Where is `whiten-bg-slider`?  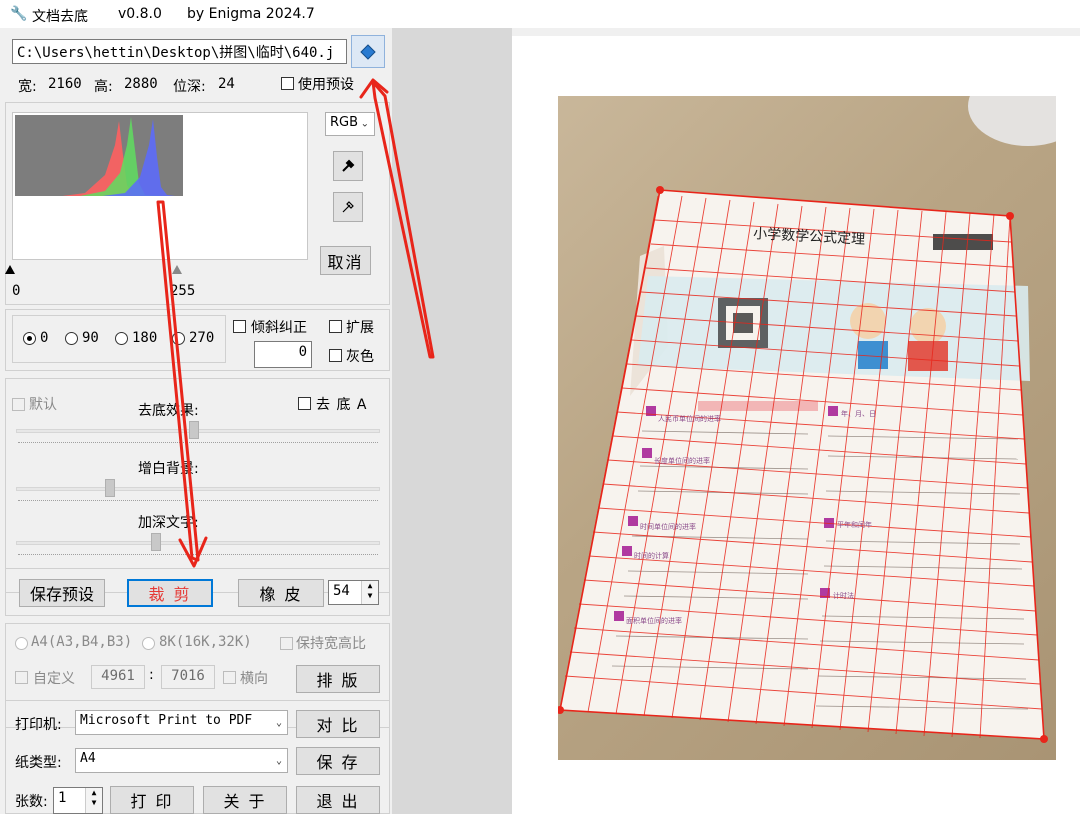 whiten-bg-slider is located at coordinates (109, 488).